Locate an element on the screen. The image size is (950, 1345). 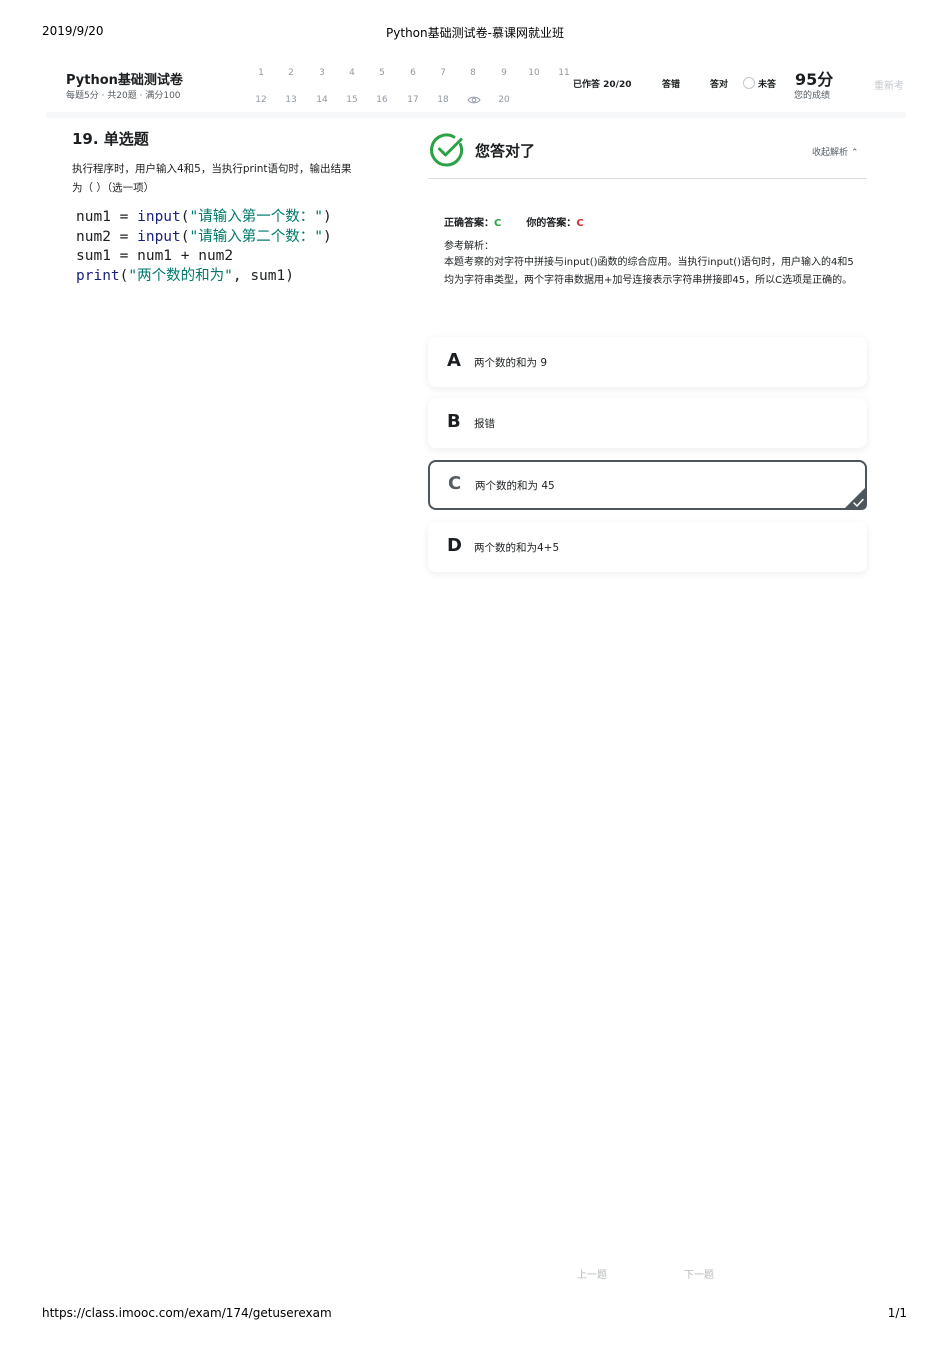
your-answer-value: C is located at coordinates (580, 223).